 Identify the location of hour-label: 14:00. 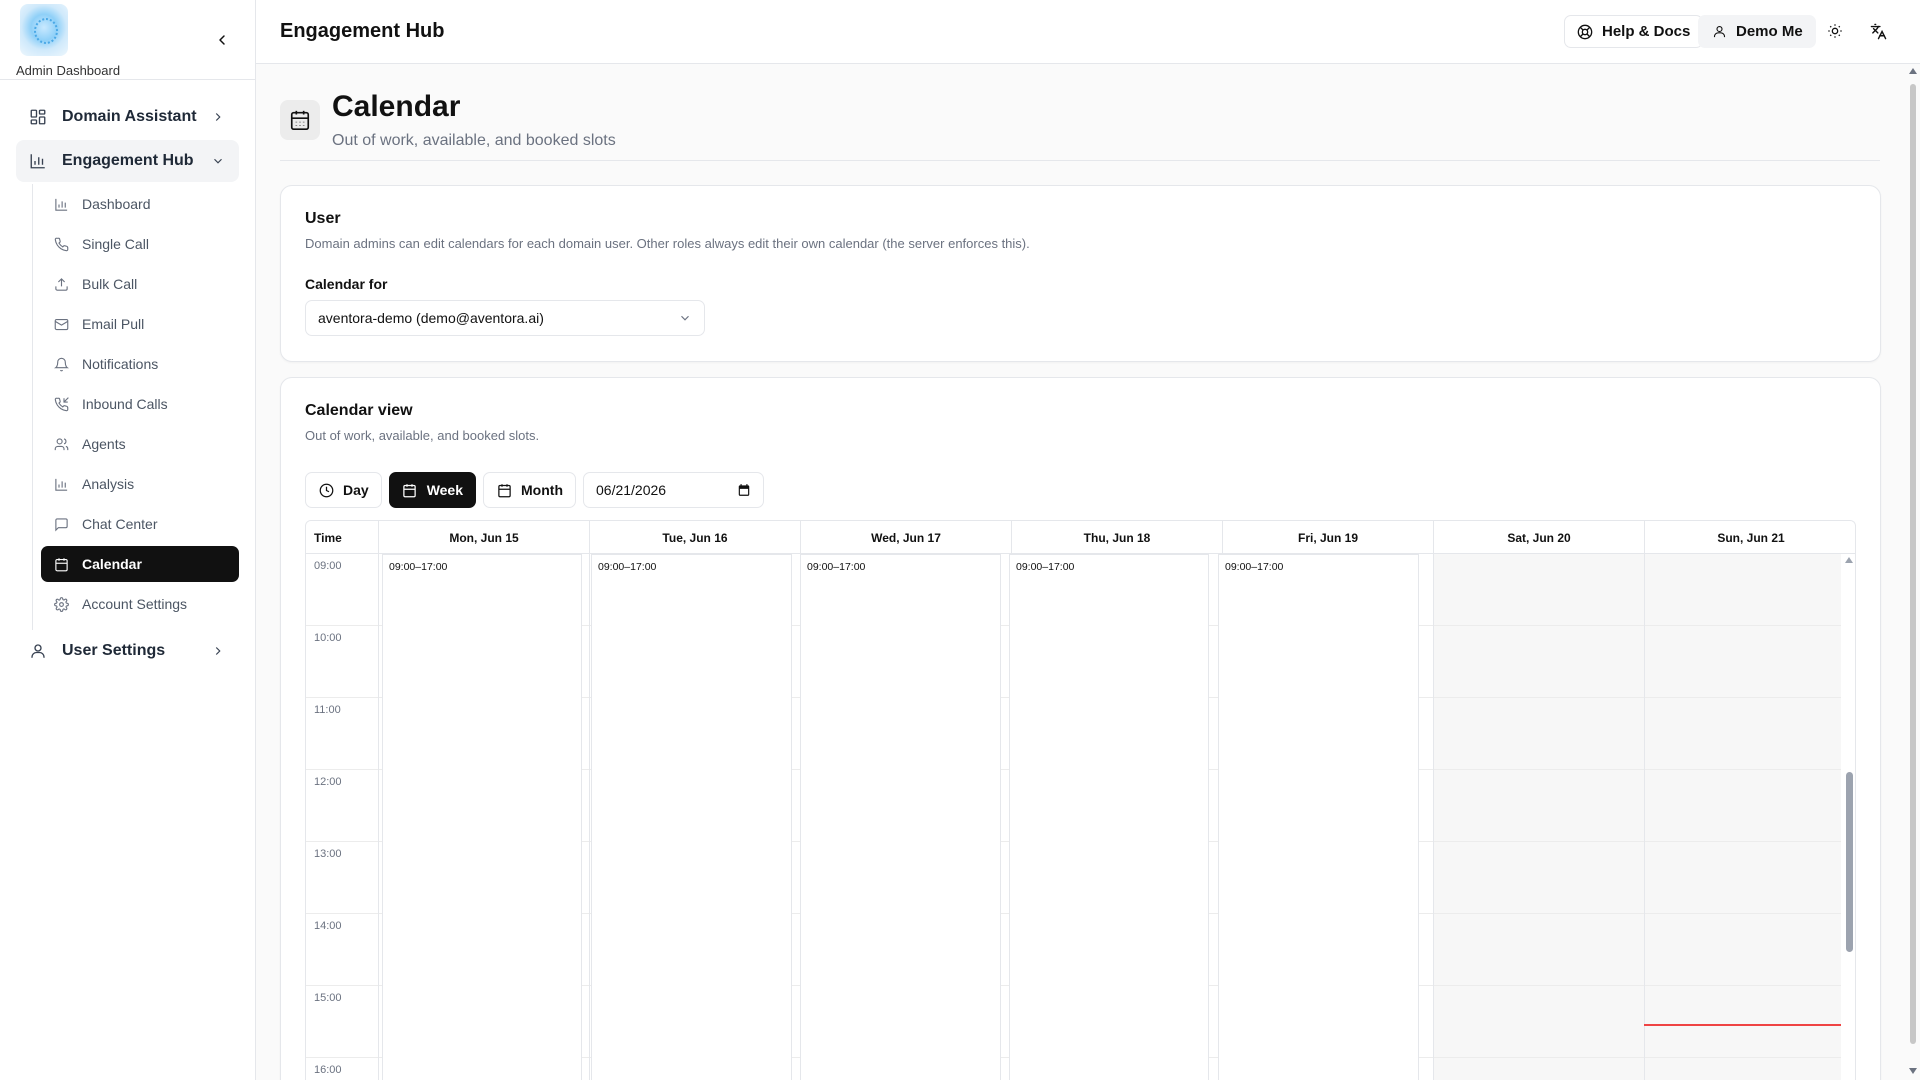
(328, 926).